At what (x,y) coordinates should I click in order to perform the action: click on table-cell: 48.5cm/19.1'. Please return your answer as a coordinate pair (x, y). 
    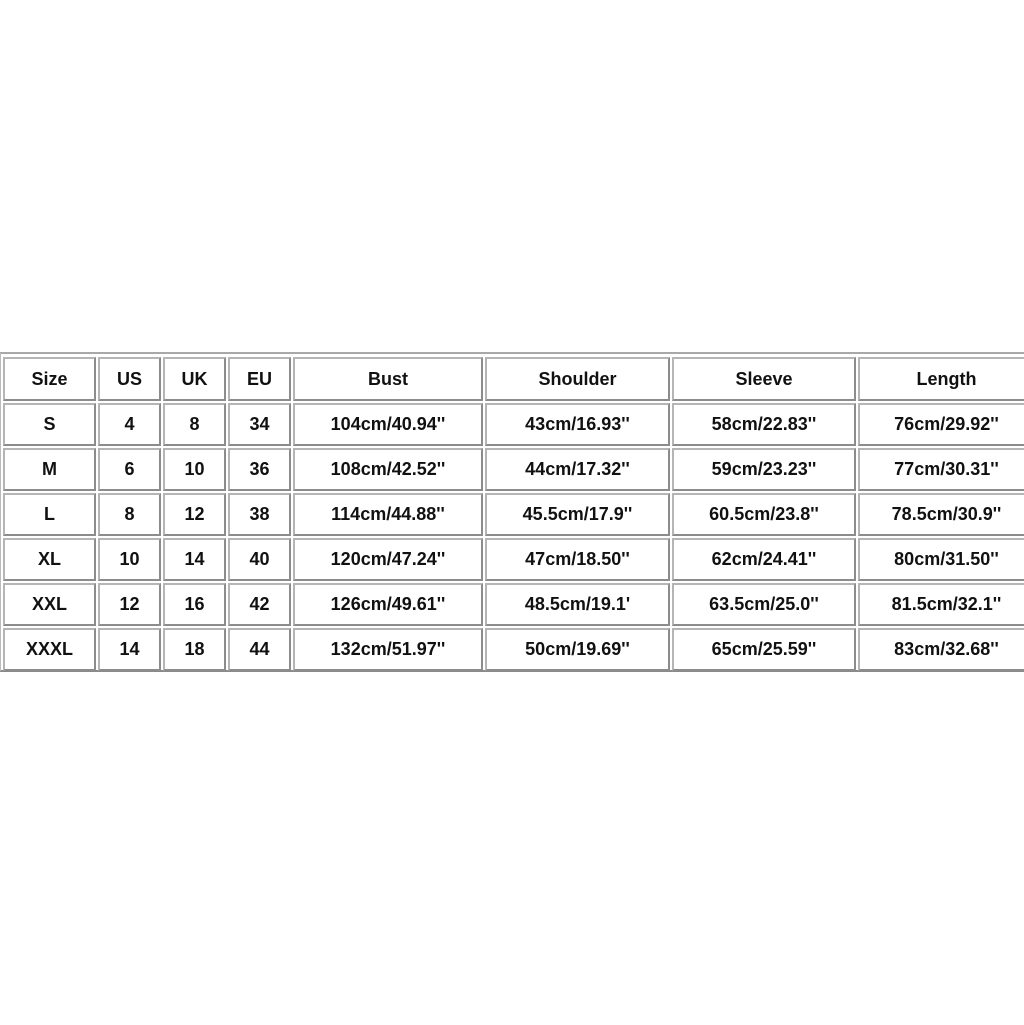
    Looking at the image, I should click on (577, 604).